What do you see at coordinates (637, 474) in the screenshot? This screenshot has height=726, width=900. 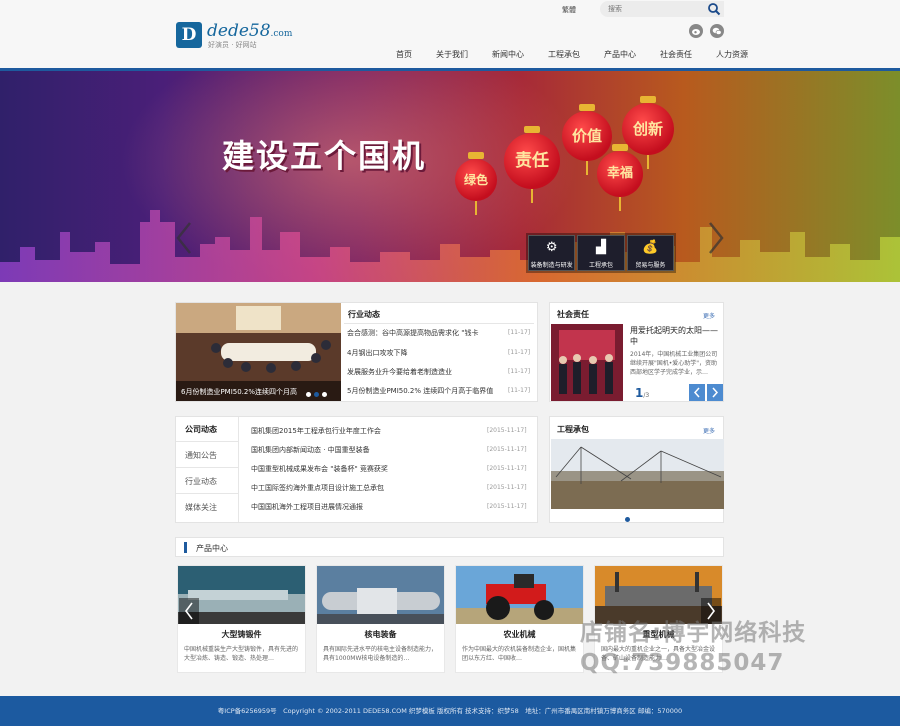 I see `engineering-photo` at bounding box center [637, 474].